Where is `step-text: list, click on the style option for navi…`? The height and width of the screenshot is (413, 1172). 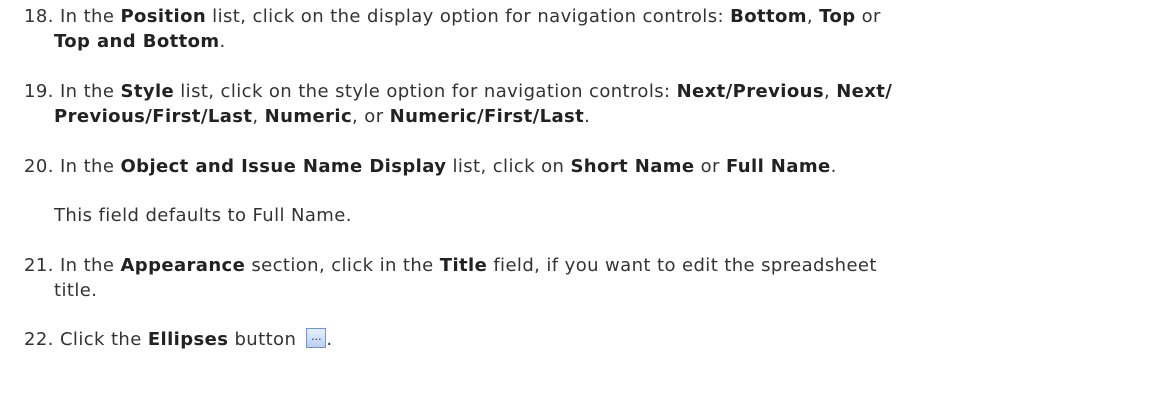
step-text: list, click on the style option for navi… is located at coordinates (425, 91).